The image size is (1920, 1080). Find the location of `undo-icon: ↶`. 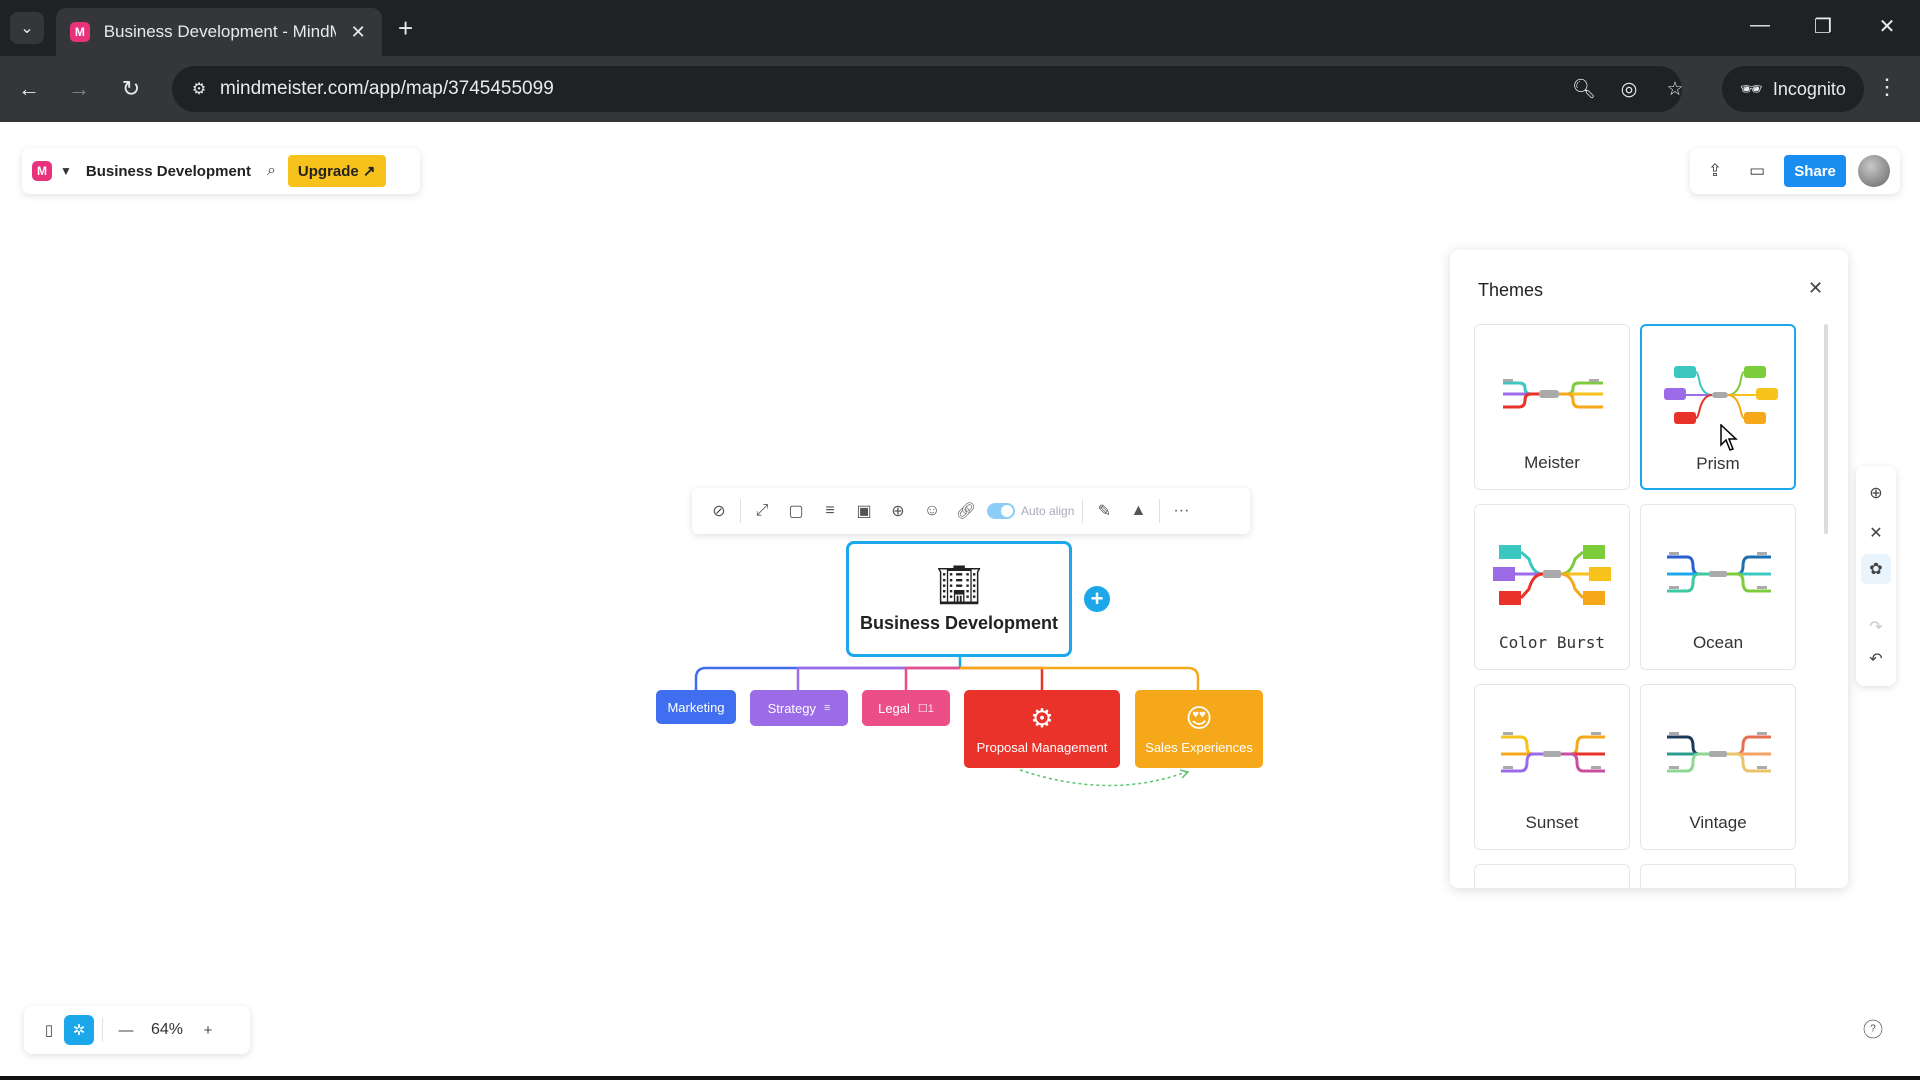

undo-icon: ↶ is located at coordinates (1876, 659).